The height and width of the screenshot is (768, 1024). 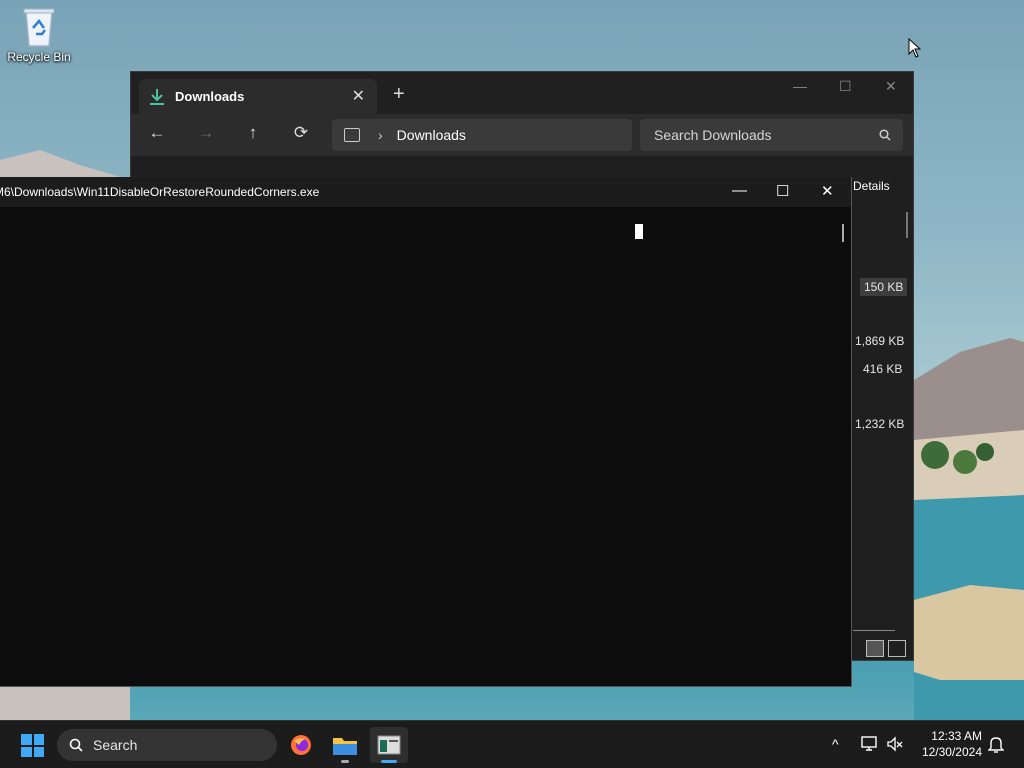 What do you see at coordinates (389, 761) in the screenshot?
I see `active-indicator` at bounding box center [389, 761].